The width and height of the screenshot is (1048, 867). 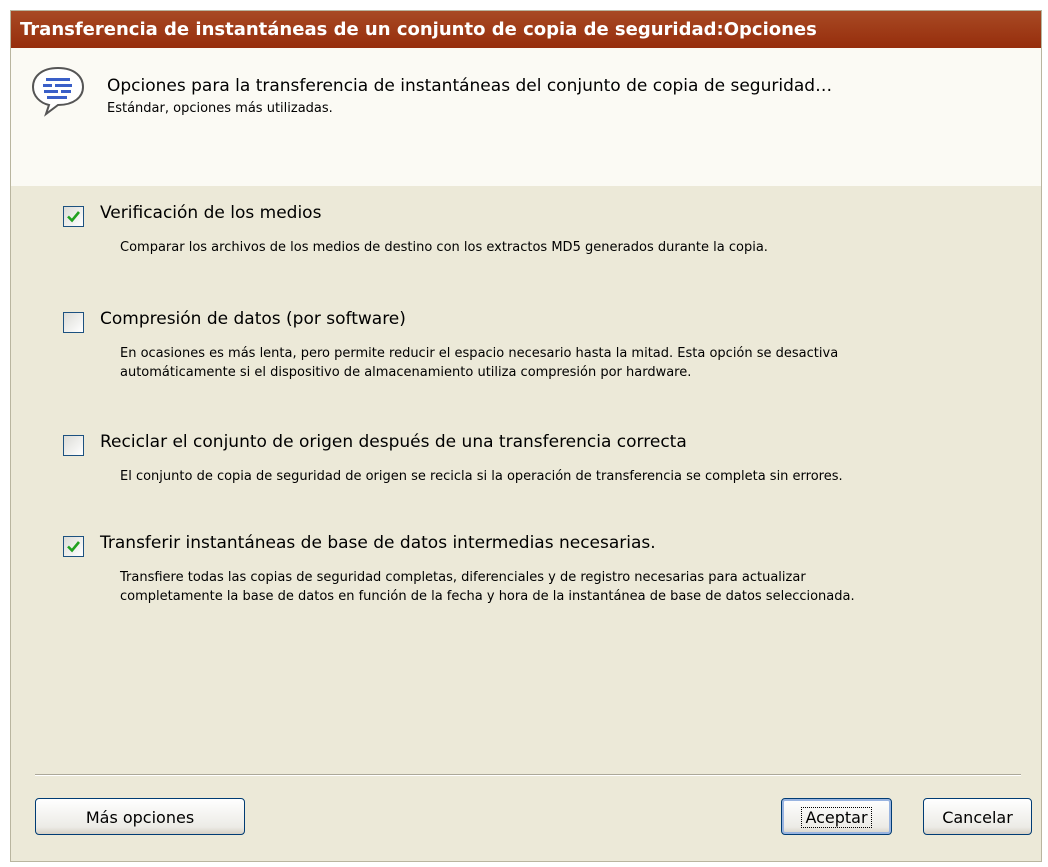 What do you see at coordinates (220, 108) in the screenshot?
I see `header-subtitle: Estándar, opciones más utilizadas.` at bounding box center [220, 108].